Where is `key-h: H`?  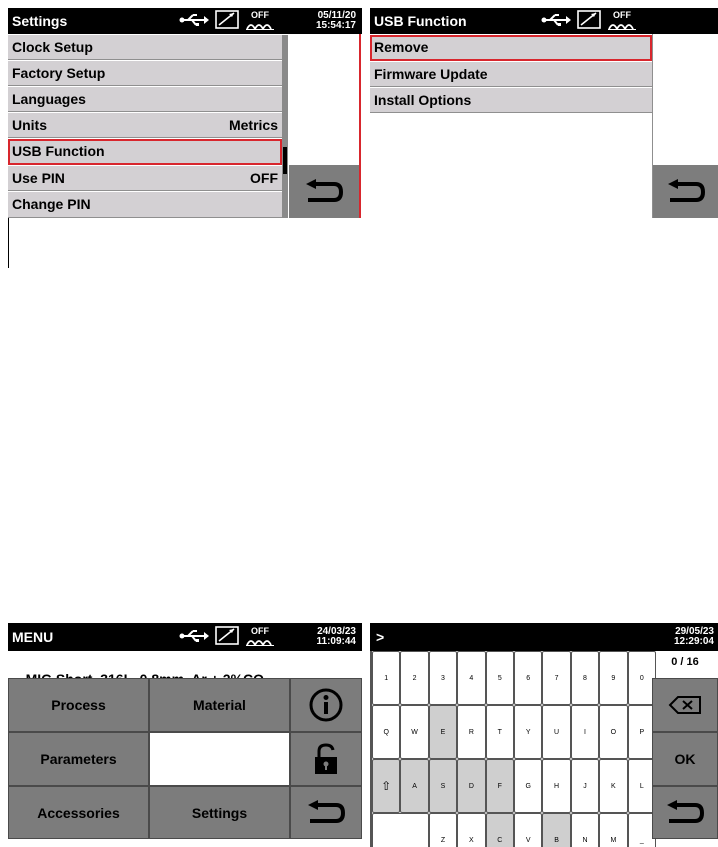 key-h: H is located at coordinates (556, 786).